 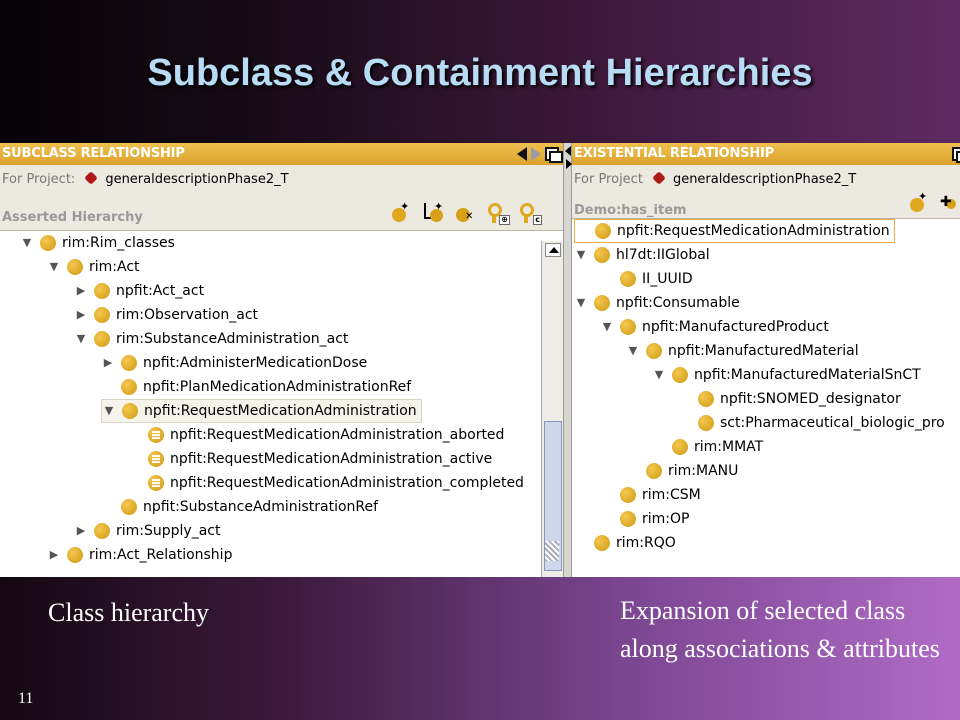 What do you see at coordinates (281, 213) in the screenshot?
I see `hierarchy-toolbar: Asserted Hierarchy ✦ ✦ ✕ ⊕ c` at bounding box center [281, 213].